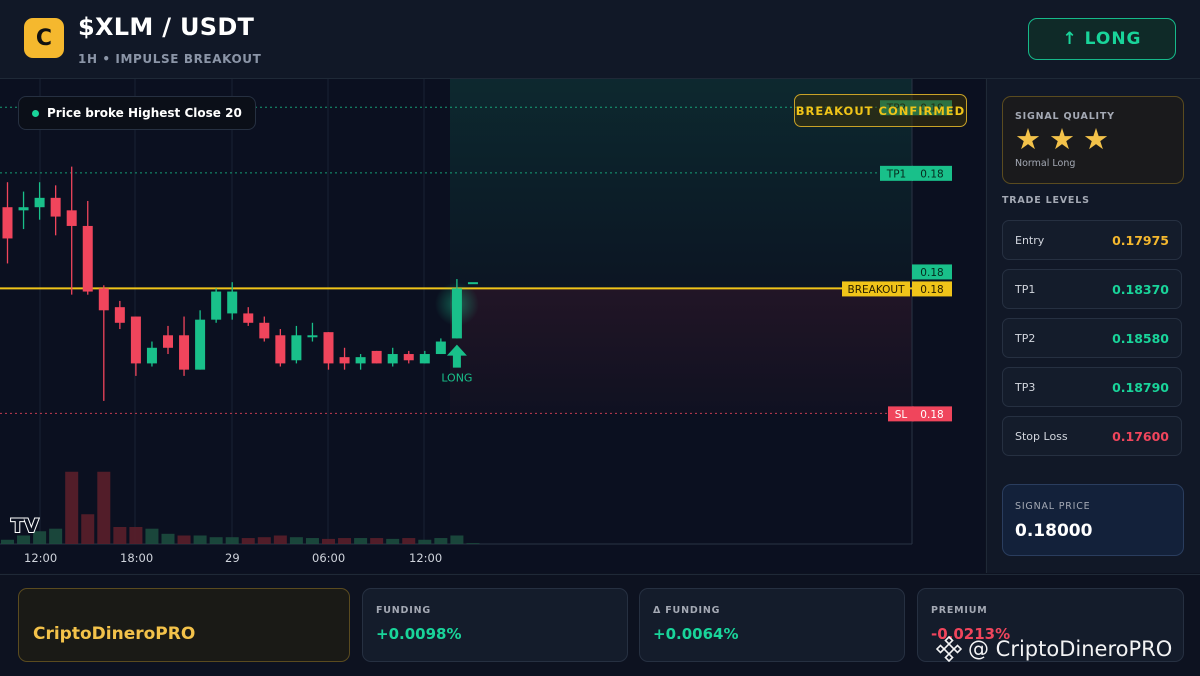 The height and width of the screenshot is (676, 1200). I want to click on pair-title: $XLM / USDT, so click(166, 27).